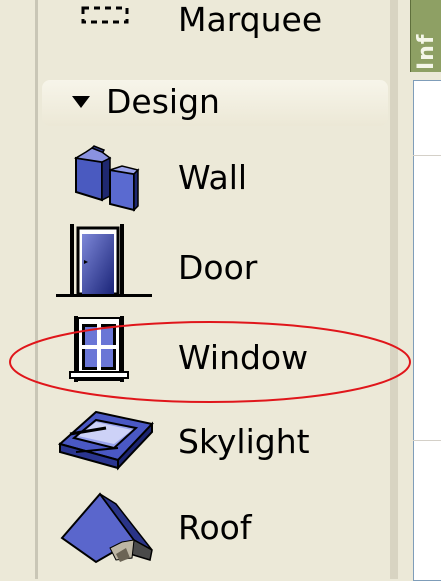  What do you see at coordinates (106, 528) in the screenshot?
I see `roof-icon` at bounding box center [106, 528].